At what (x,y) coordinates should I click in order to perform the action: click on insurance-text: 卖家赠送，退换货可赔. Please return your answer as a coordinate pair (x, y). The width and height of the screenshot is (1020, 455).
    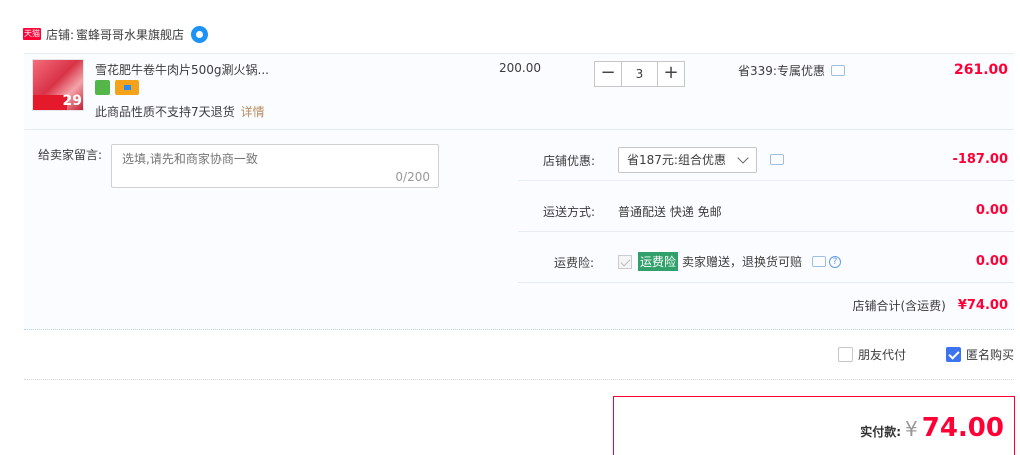
    Looking at the image, I should click on (742, 262).